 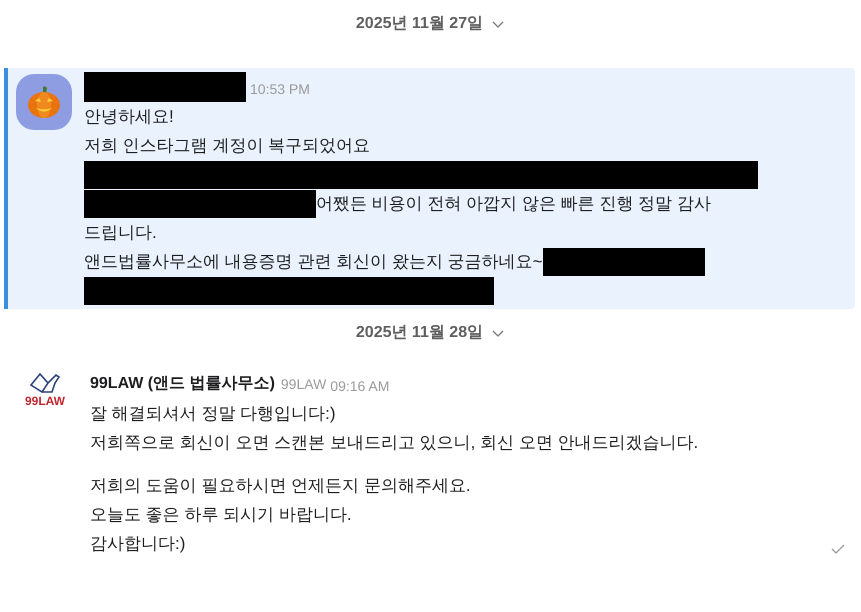 What do you see at coordinates (120, 233) in the screenshot?
I see `message-text: 드립니다.` at bounding box center [120, 233].